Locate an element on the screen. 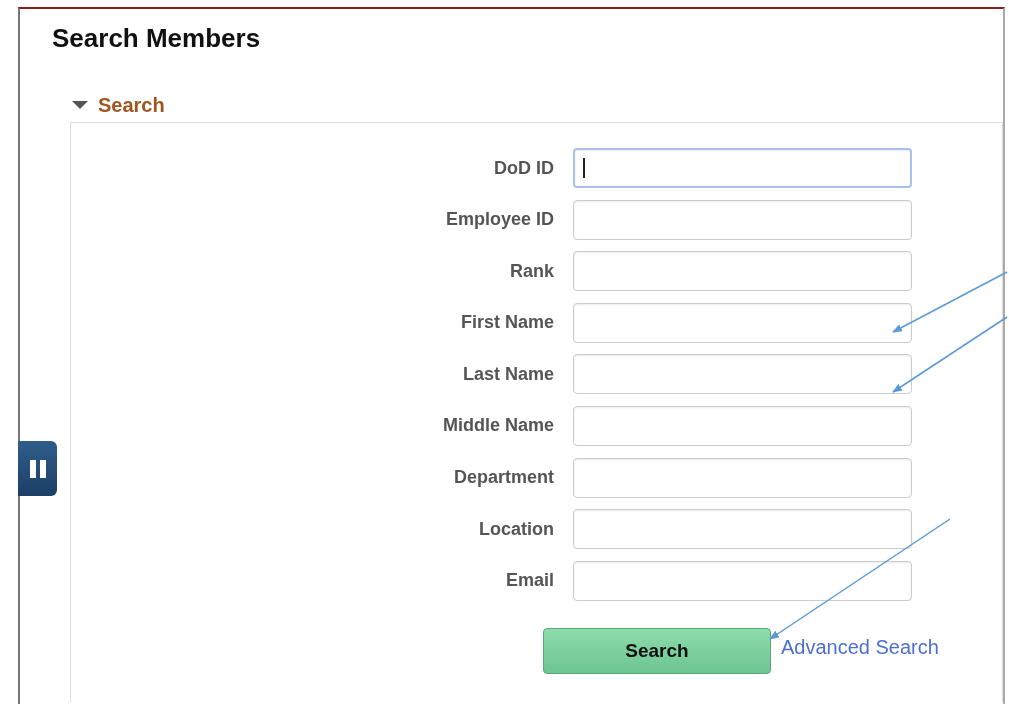 Image resolution: width=1009 pixels, height=704 pixels. field-label: First Name is located at coordinates (507, 323).